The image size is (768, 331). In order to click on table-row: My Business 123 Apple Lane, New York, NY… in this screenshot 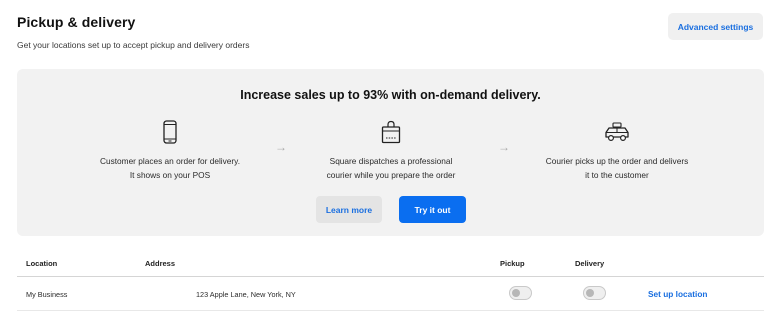, I will do `click(390, 294)`.